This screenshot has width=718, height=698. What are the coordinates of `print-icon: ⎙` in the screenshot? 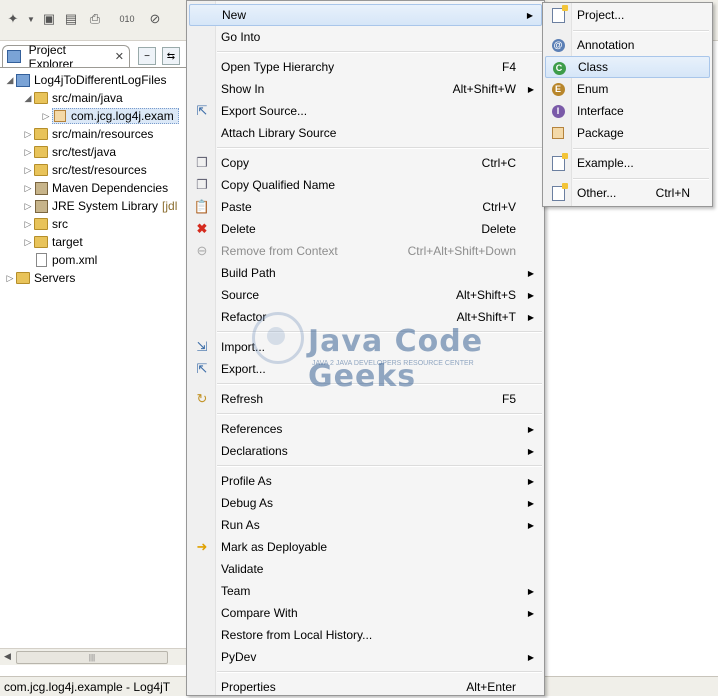 It's located at (95, 19).